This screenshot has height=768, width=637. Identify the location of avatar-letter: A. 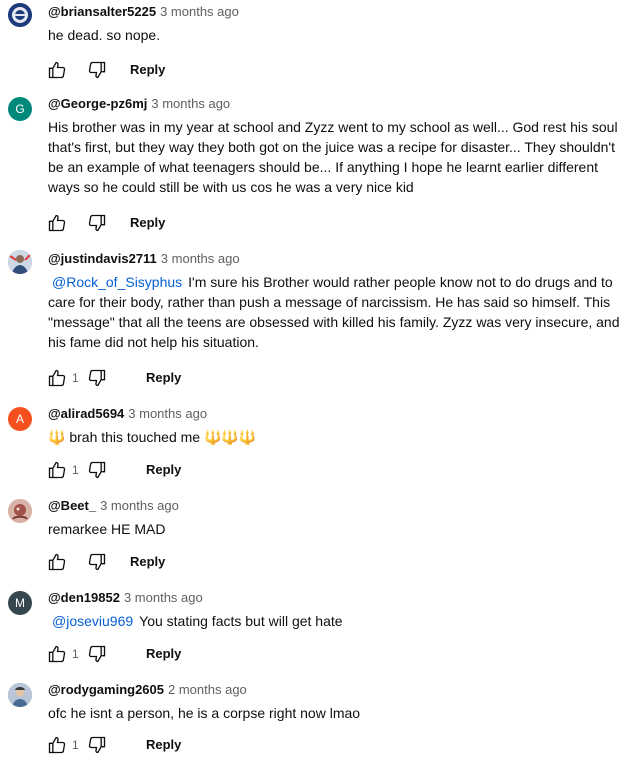
(19, 419).